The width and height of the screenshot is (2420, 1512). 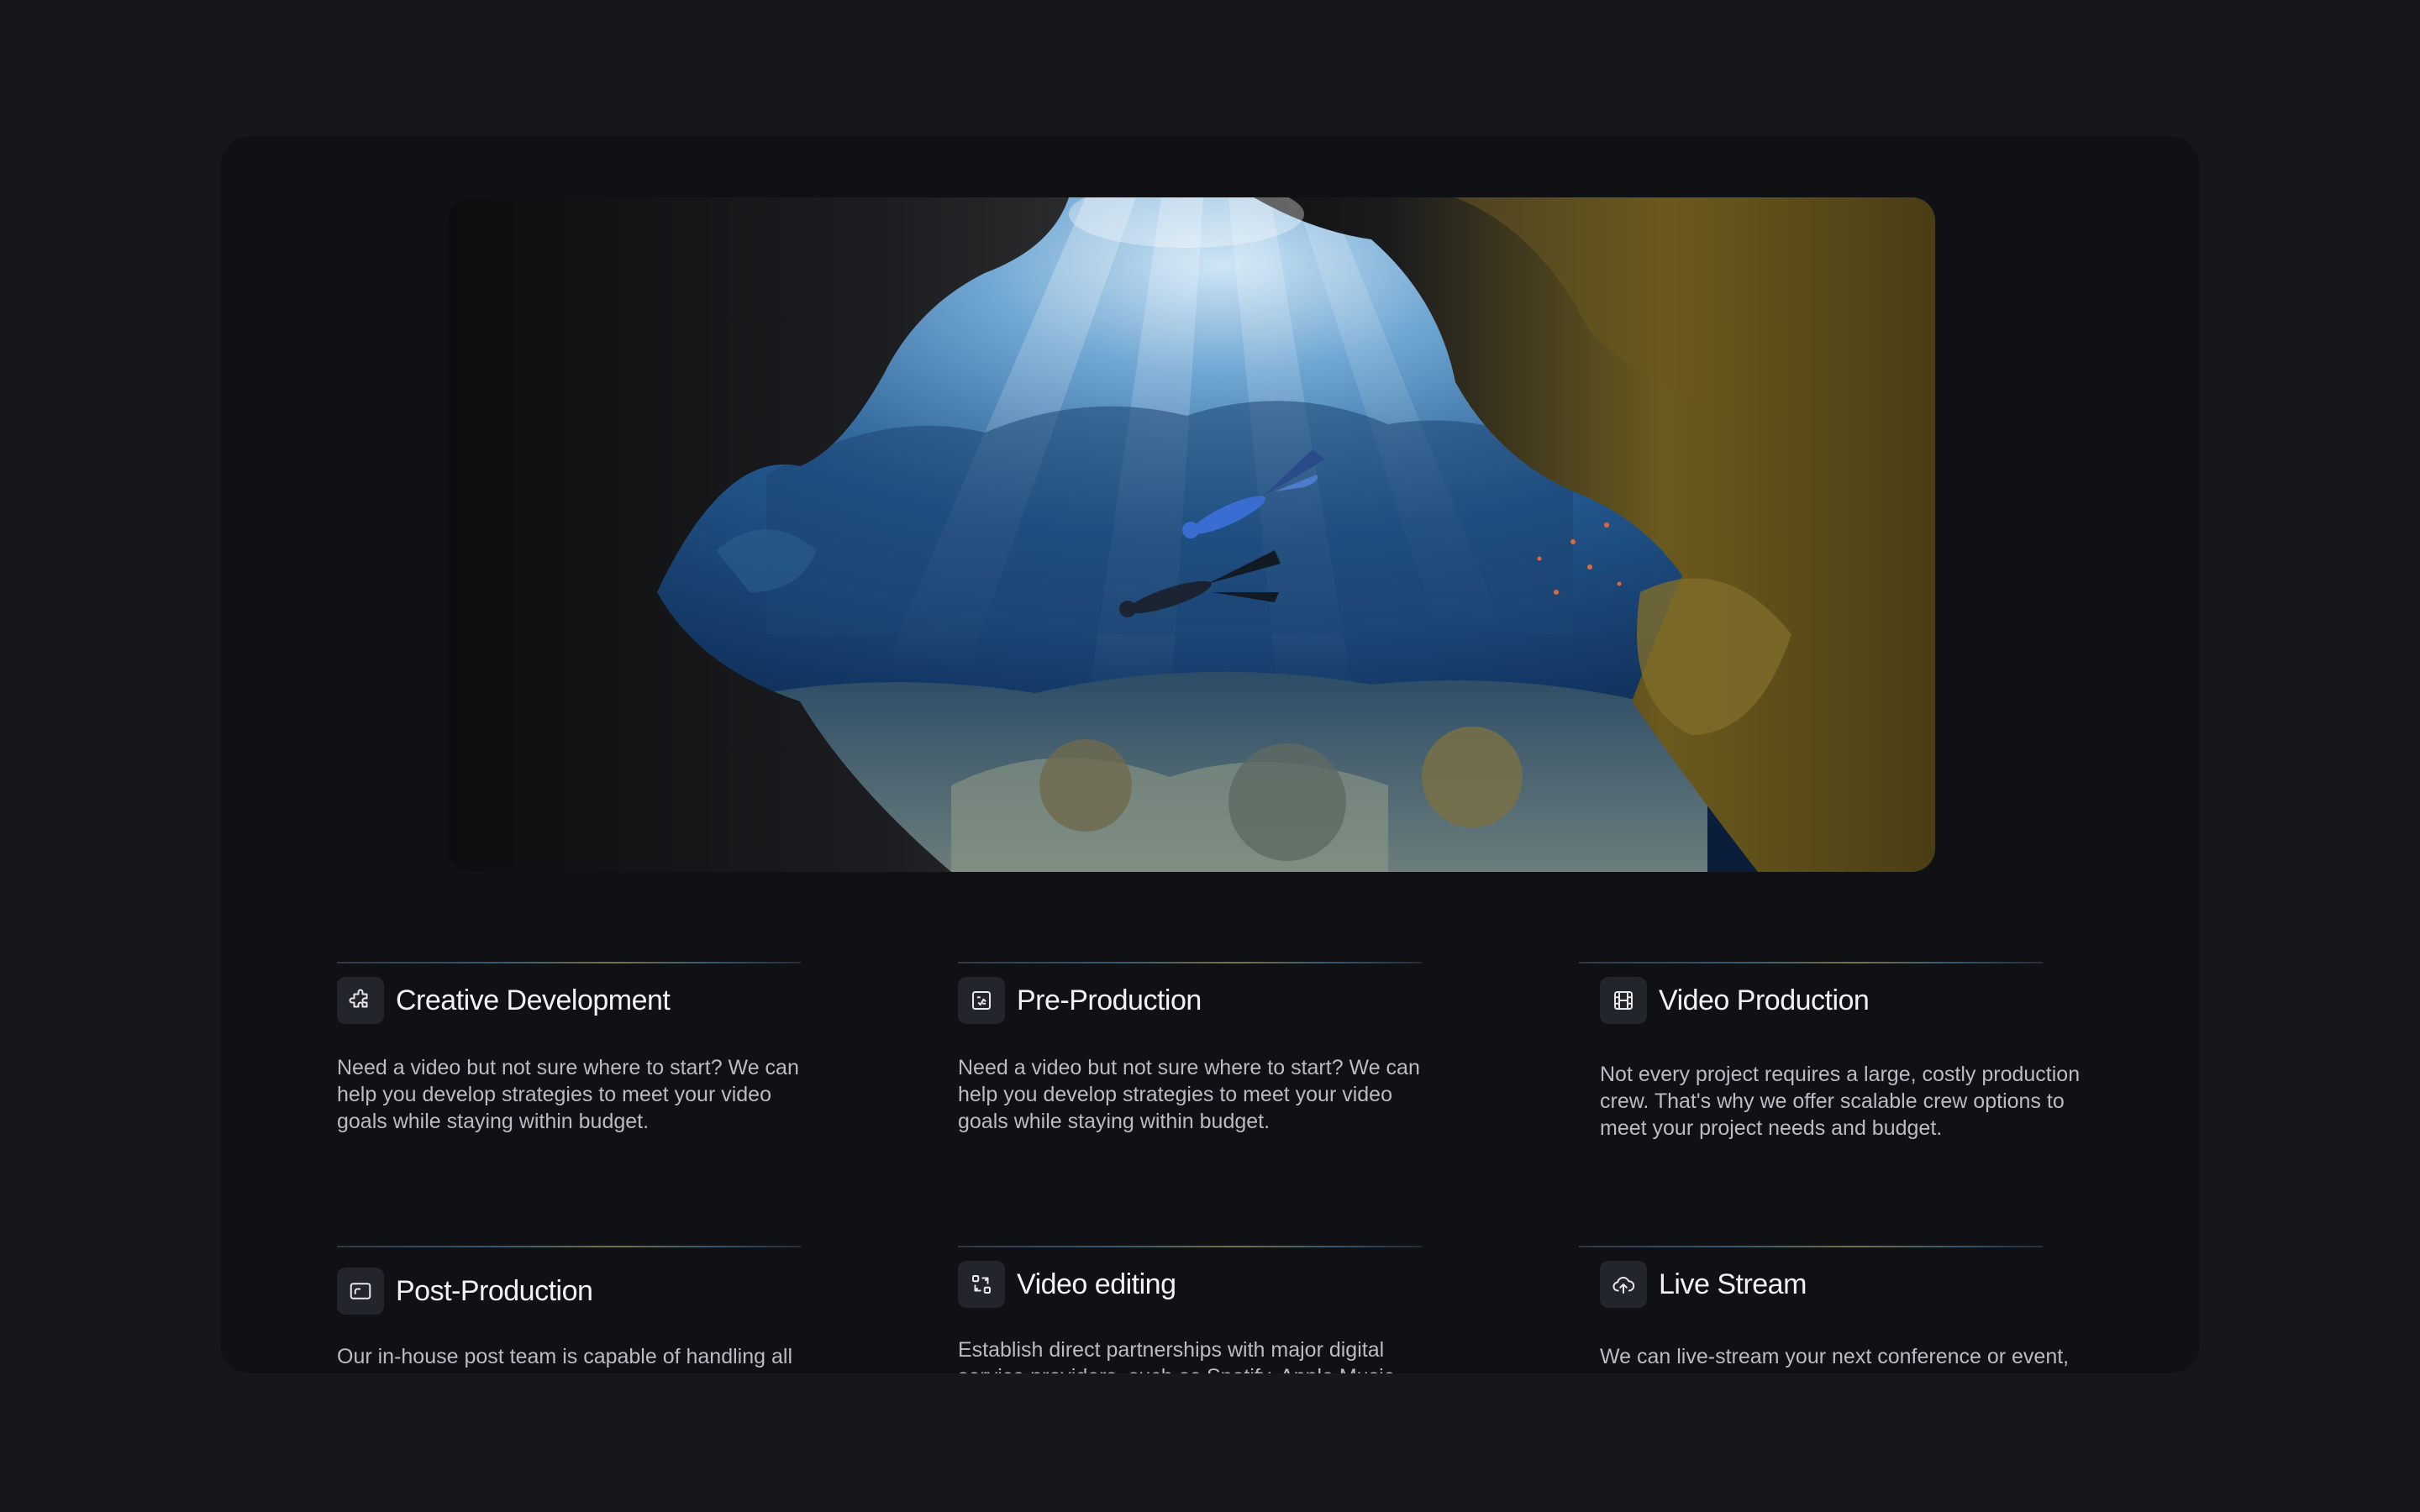 I want to click on screen-icon, so click(x=360, y=1291).